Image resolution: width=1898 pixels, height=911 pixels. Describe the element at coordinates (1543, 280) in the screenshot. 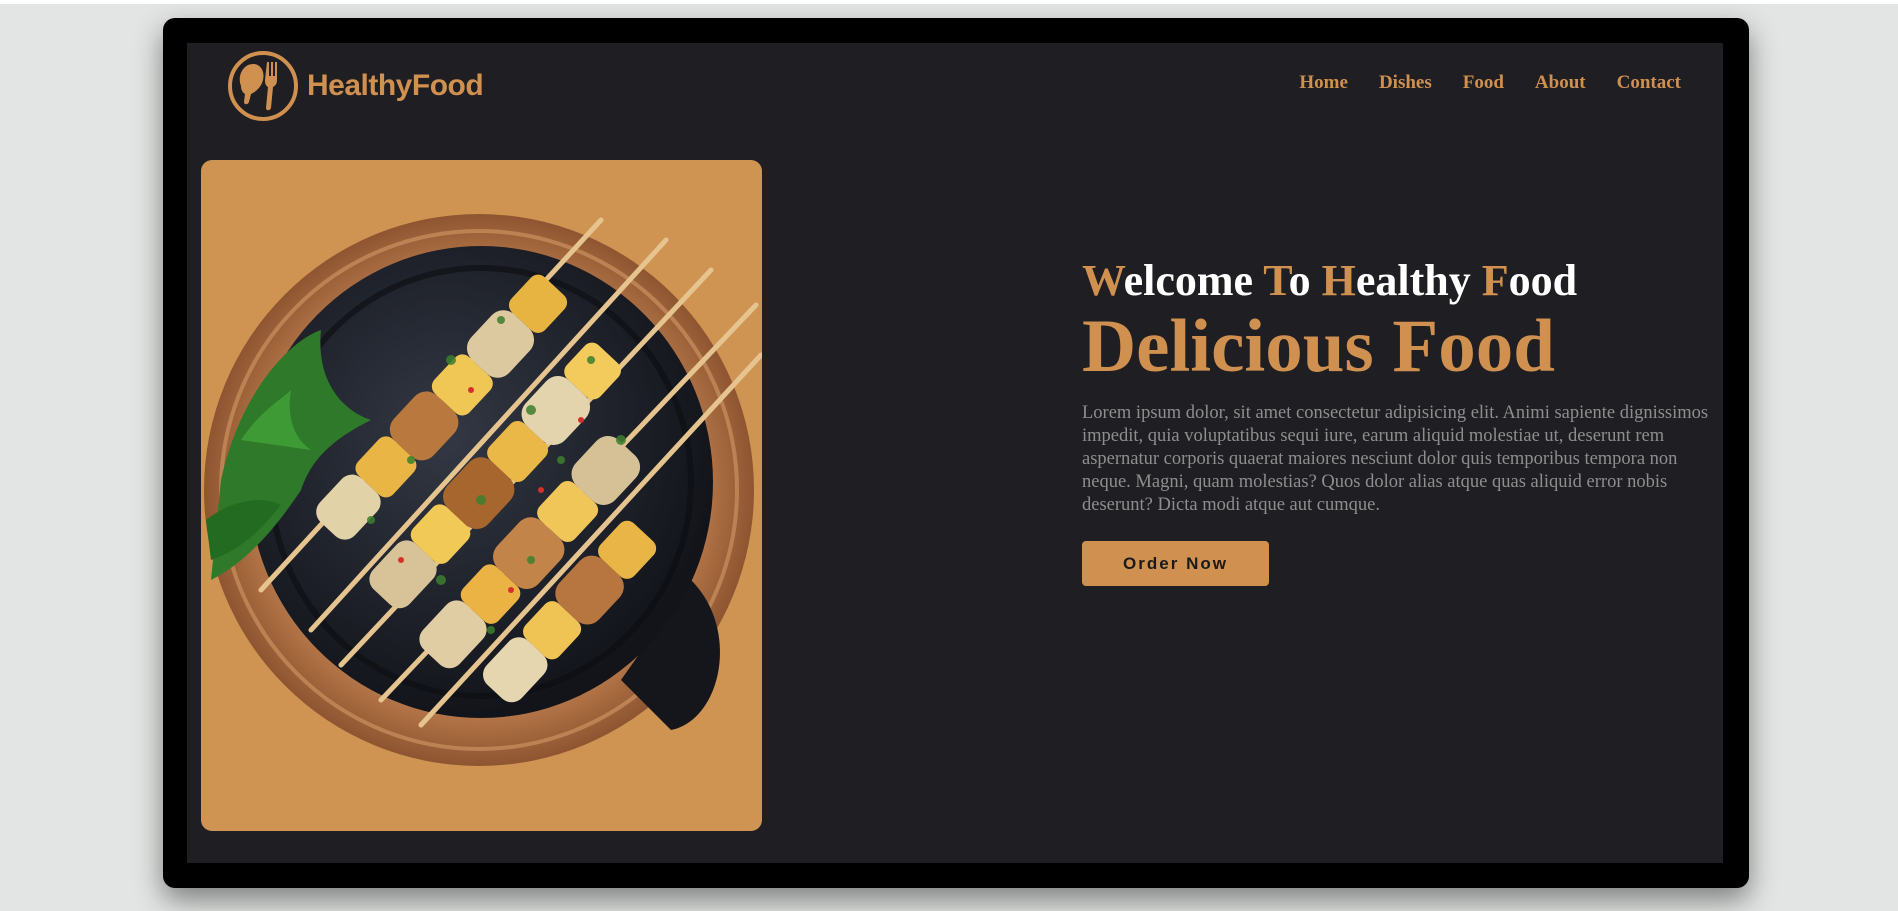

I see `welcome-word-rest: ood` at that location.